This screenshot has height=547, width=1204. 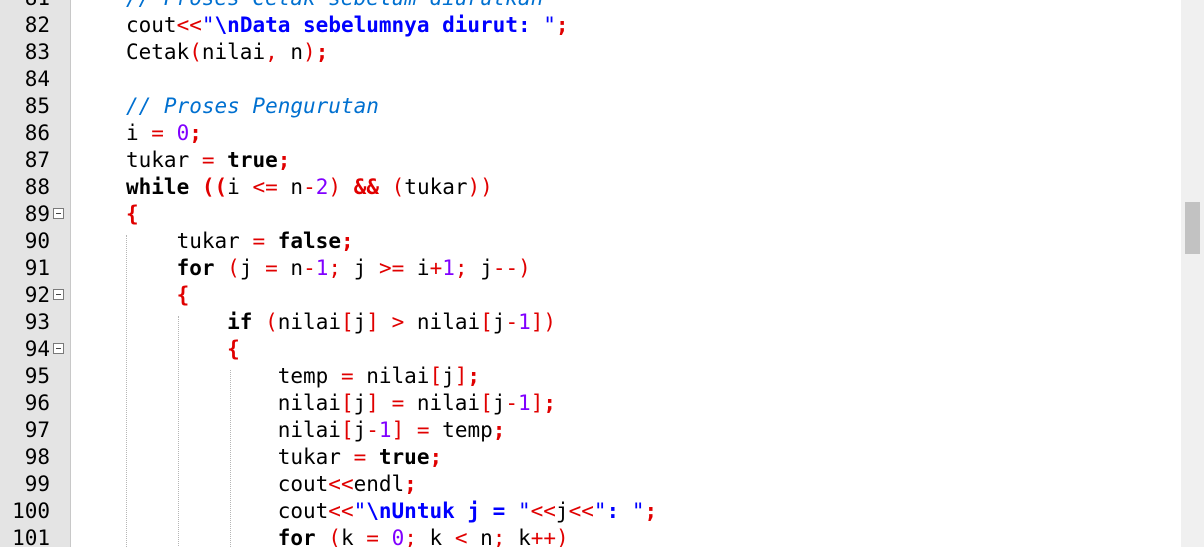 I want to click on code-line: 94 {, so click(x=590, y=349).